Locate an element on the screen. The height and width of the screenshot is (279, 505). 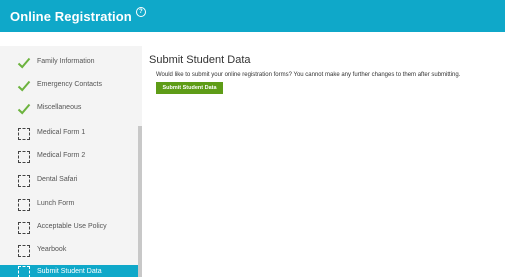
sidebar-item-medical-form-2: Medical Form 2 is located at coordinates (69, 157).